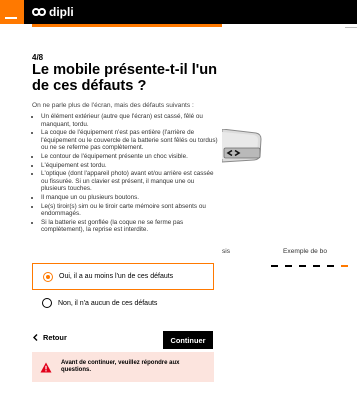 The image size is (357, 400). Describe the element at coordinates (61, 12) in the screenshot. I see `dipli-brand-text: dipli` at that location.